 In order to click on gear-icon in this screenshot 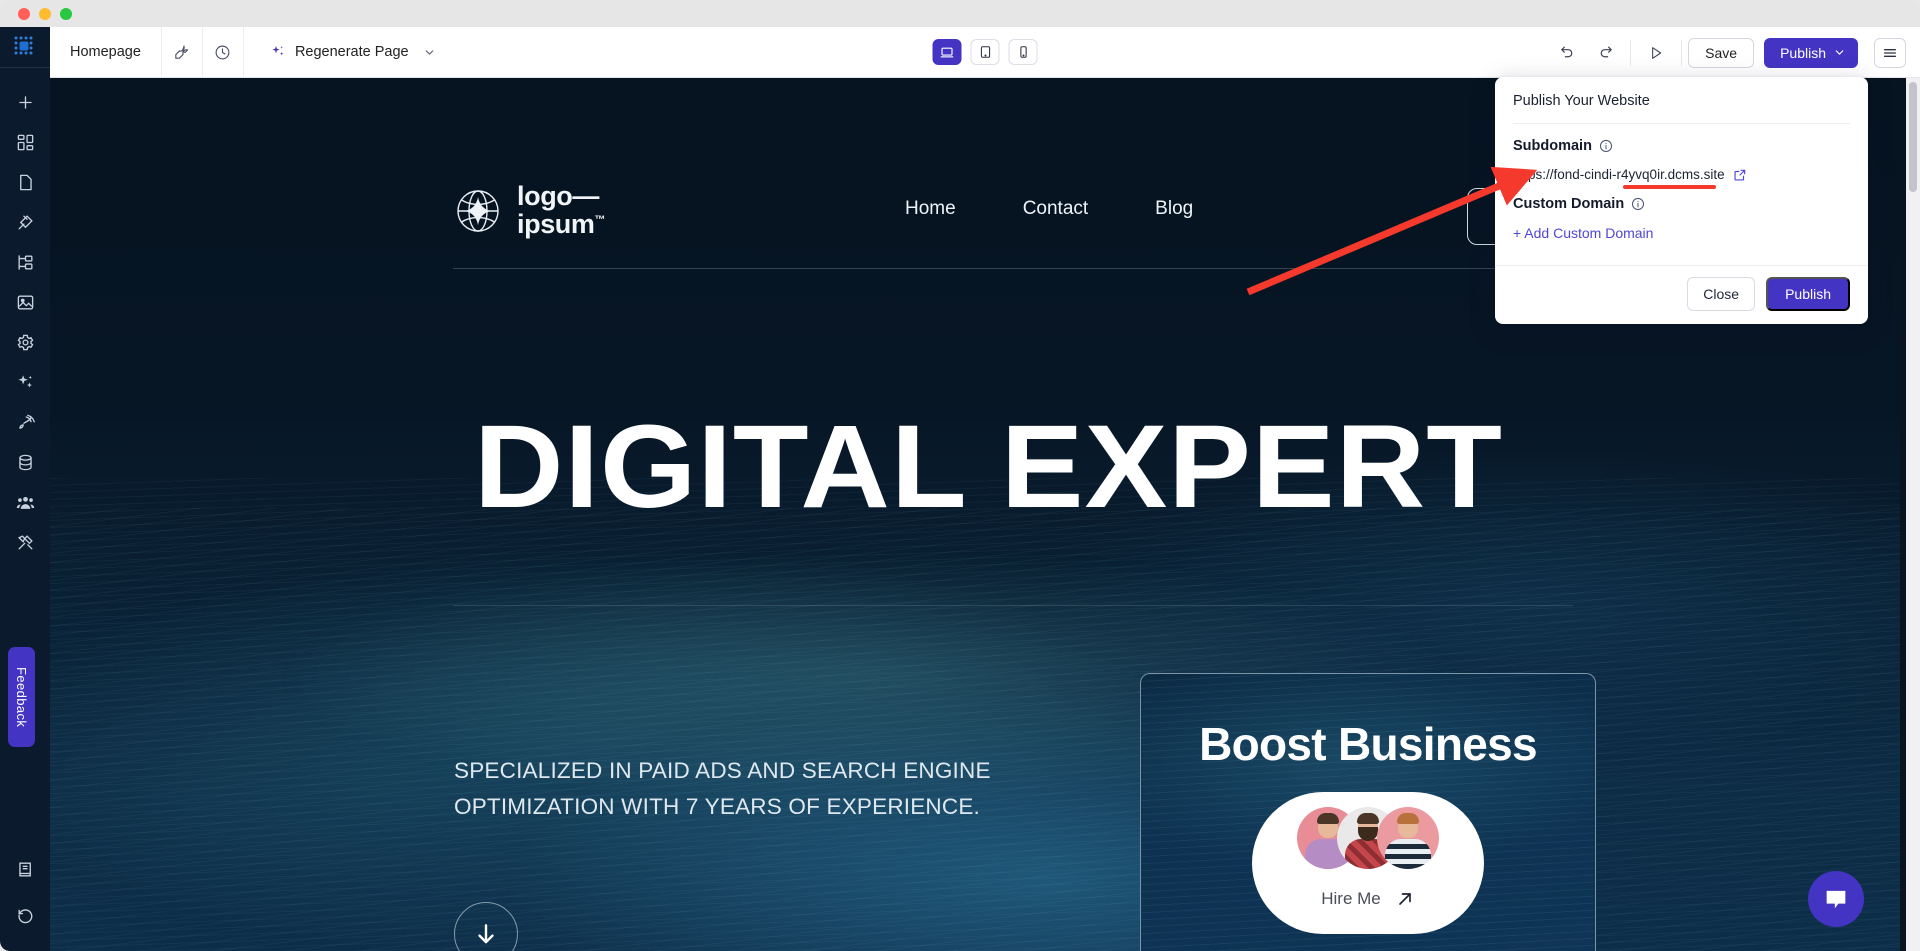, I will do `click(25, 342)`.